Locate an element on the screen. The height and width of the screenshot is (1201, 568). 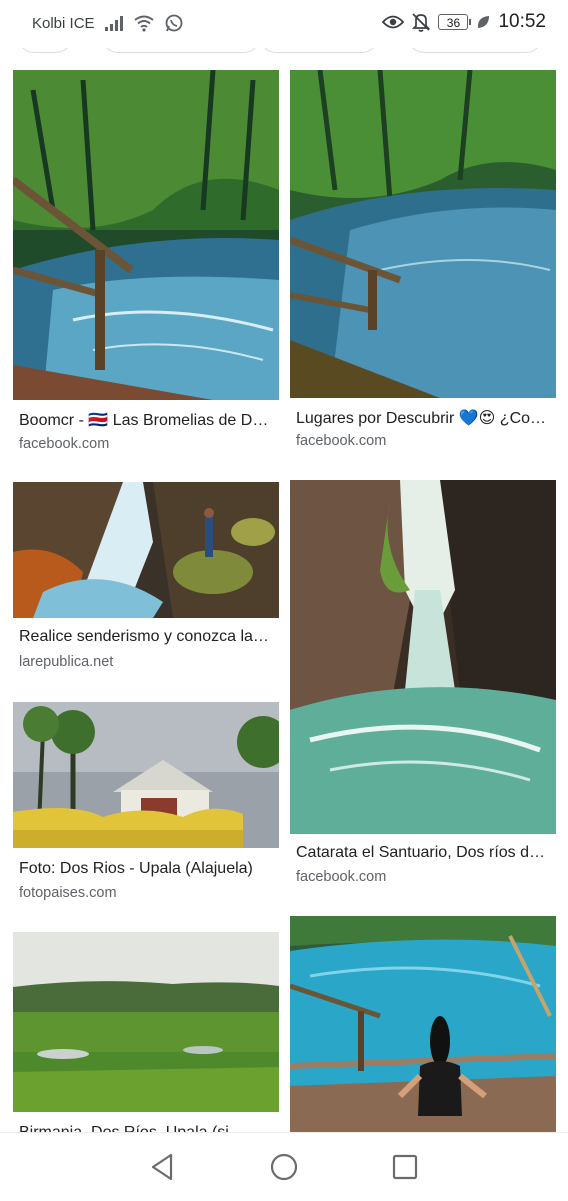
eye-icon is located at coordinates (393, 22).